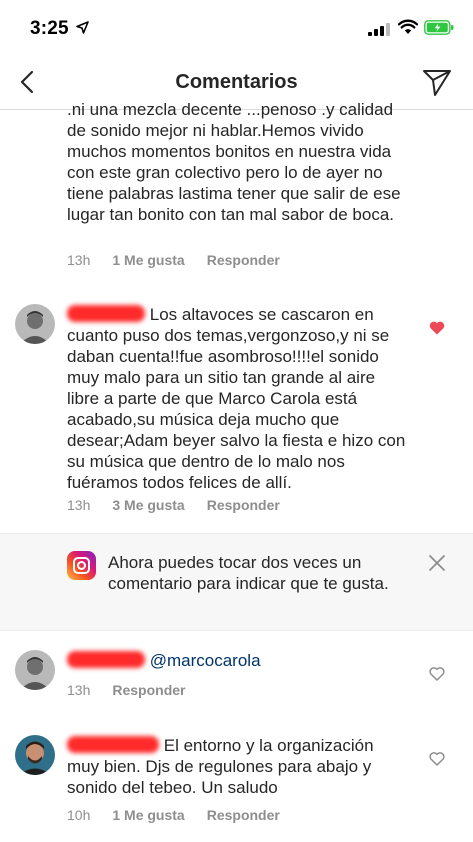  What do you see at coordinates (408, 26) in the screenshot?
I see `wifi-icon` at bounding box center [408, 26].